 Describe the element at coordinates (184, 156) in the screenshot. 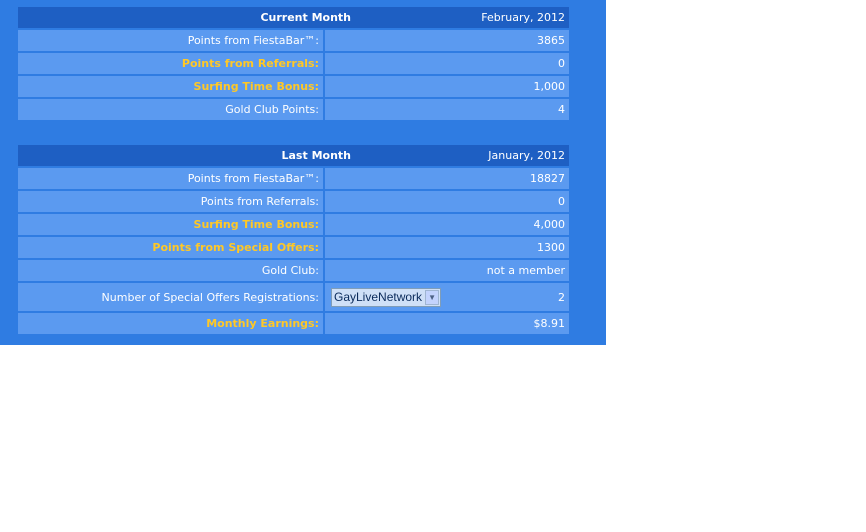

I see `last-month-title: Last Month` at that location.